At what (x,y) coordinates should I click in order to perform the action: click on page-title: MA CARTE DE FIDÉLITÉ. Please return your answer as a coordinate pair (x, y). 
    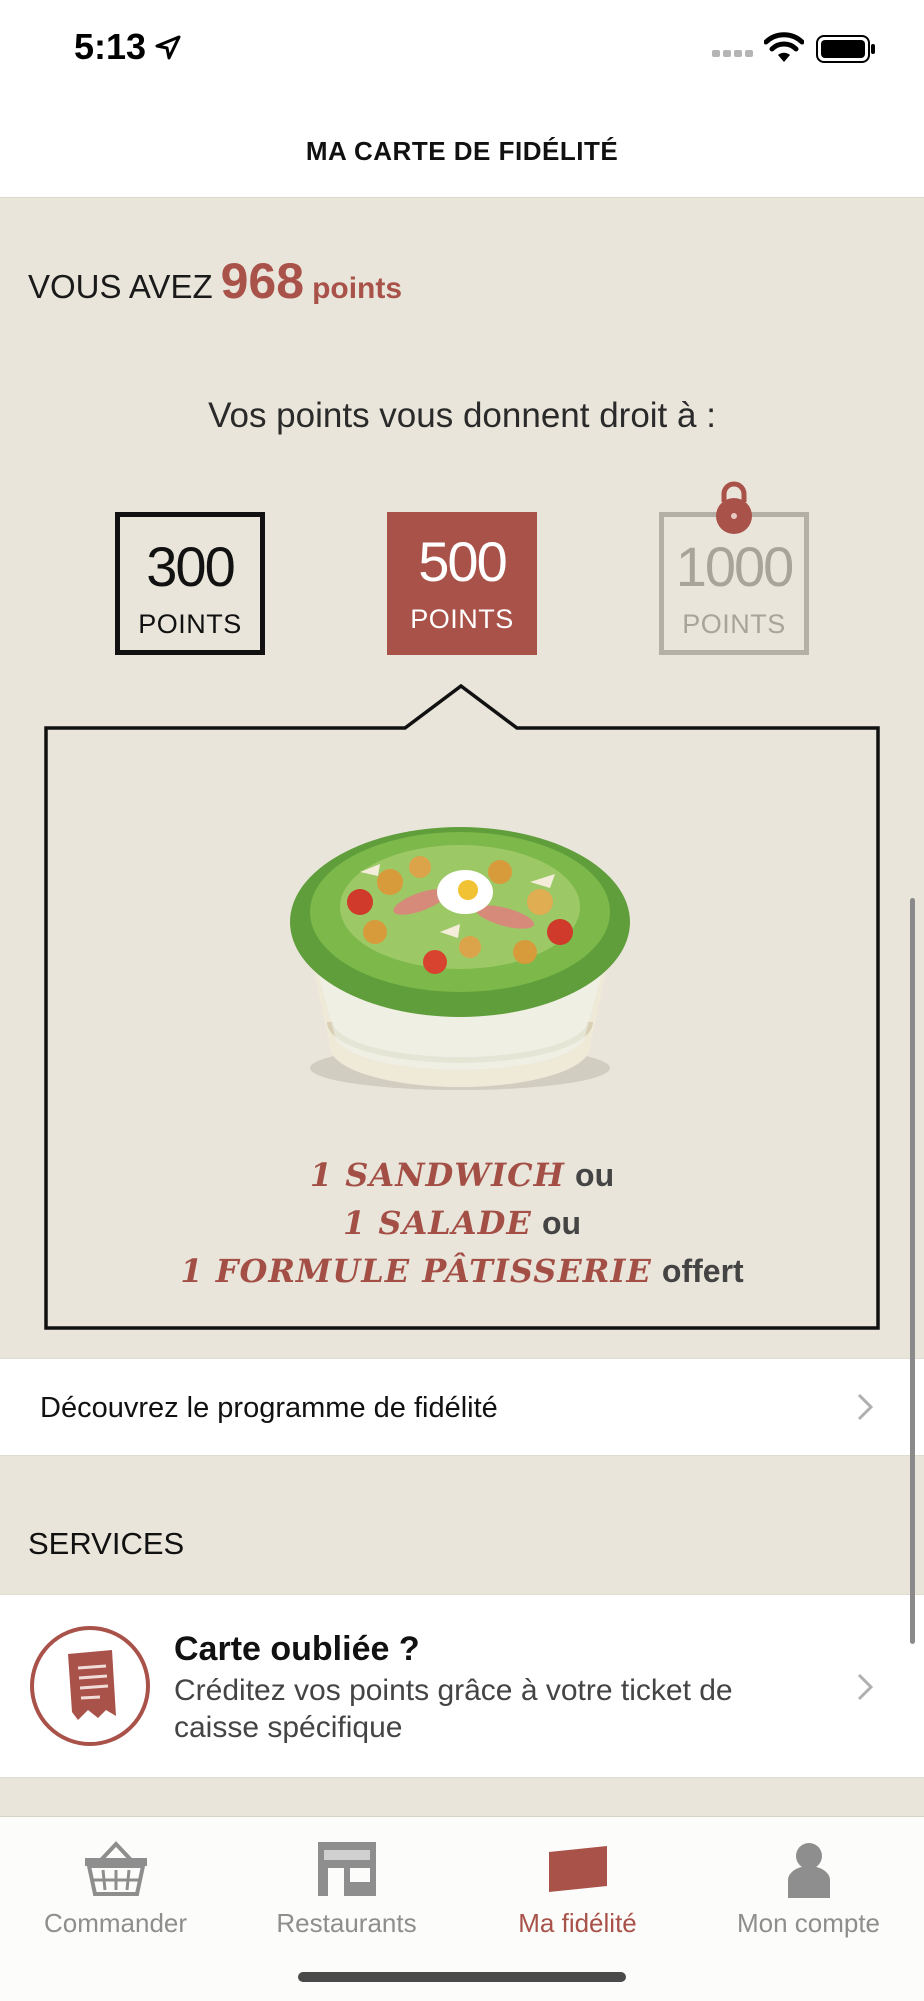
    Looking at the image, I should click on (462, 151).